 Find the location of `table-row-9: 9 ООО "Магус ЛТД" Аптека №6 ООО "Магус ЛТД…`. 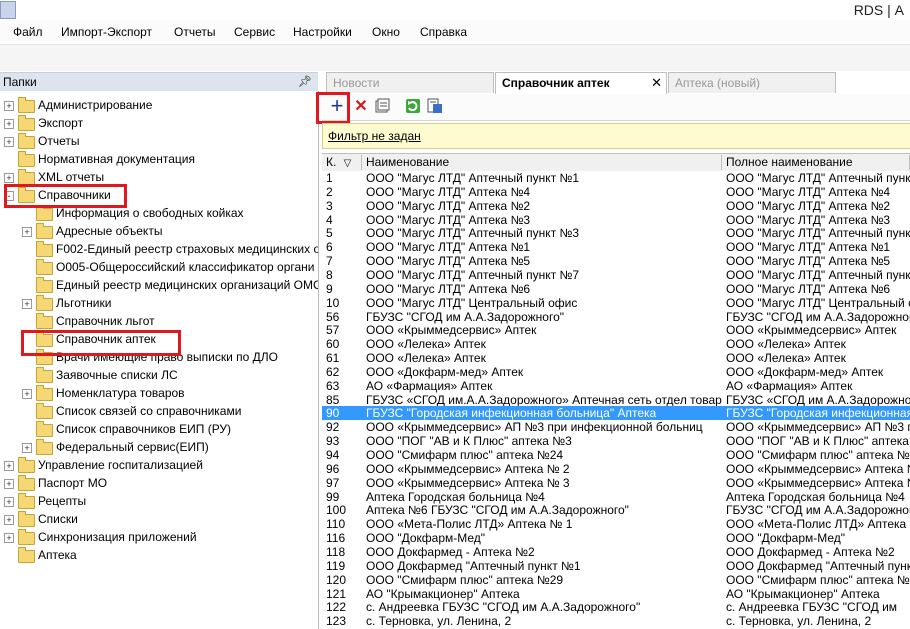

table-row-9: 9 ООО "Магус ЛТД" Аптека №6 ООО "Магус ЛТД… is located at coordinates (616, 289).